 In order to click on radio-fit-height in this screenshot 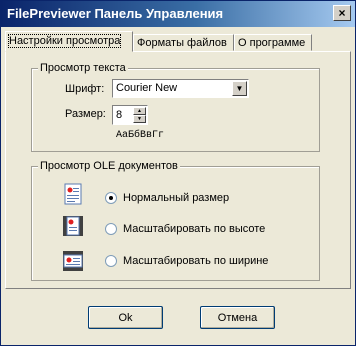, I will do `click(111, 229)`.